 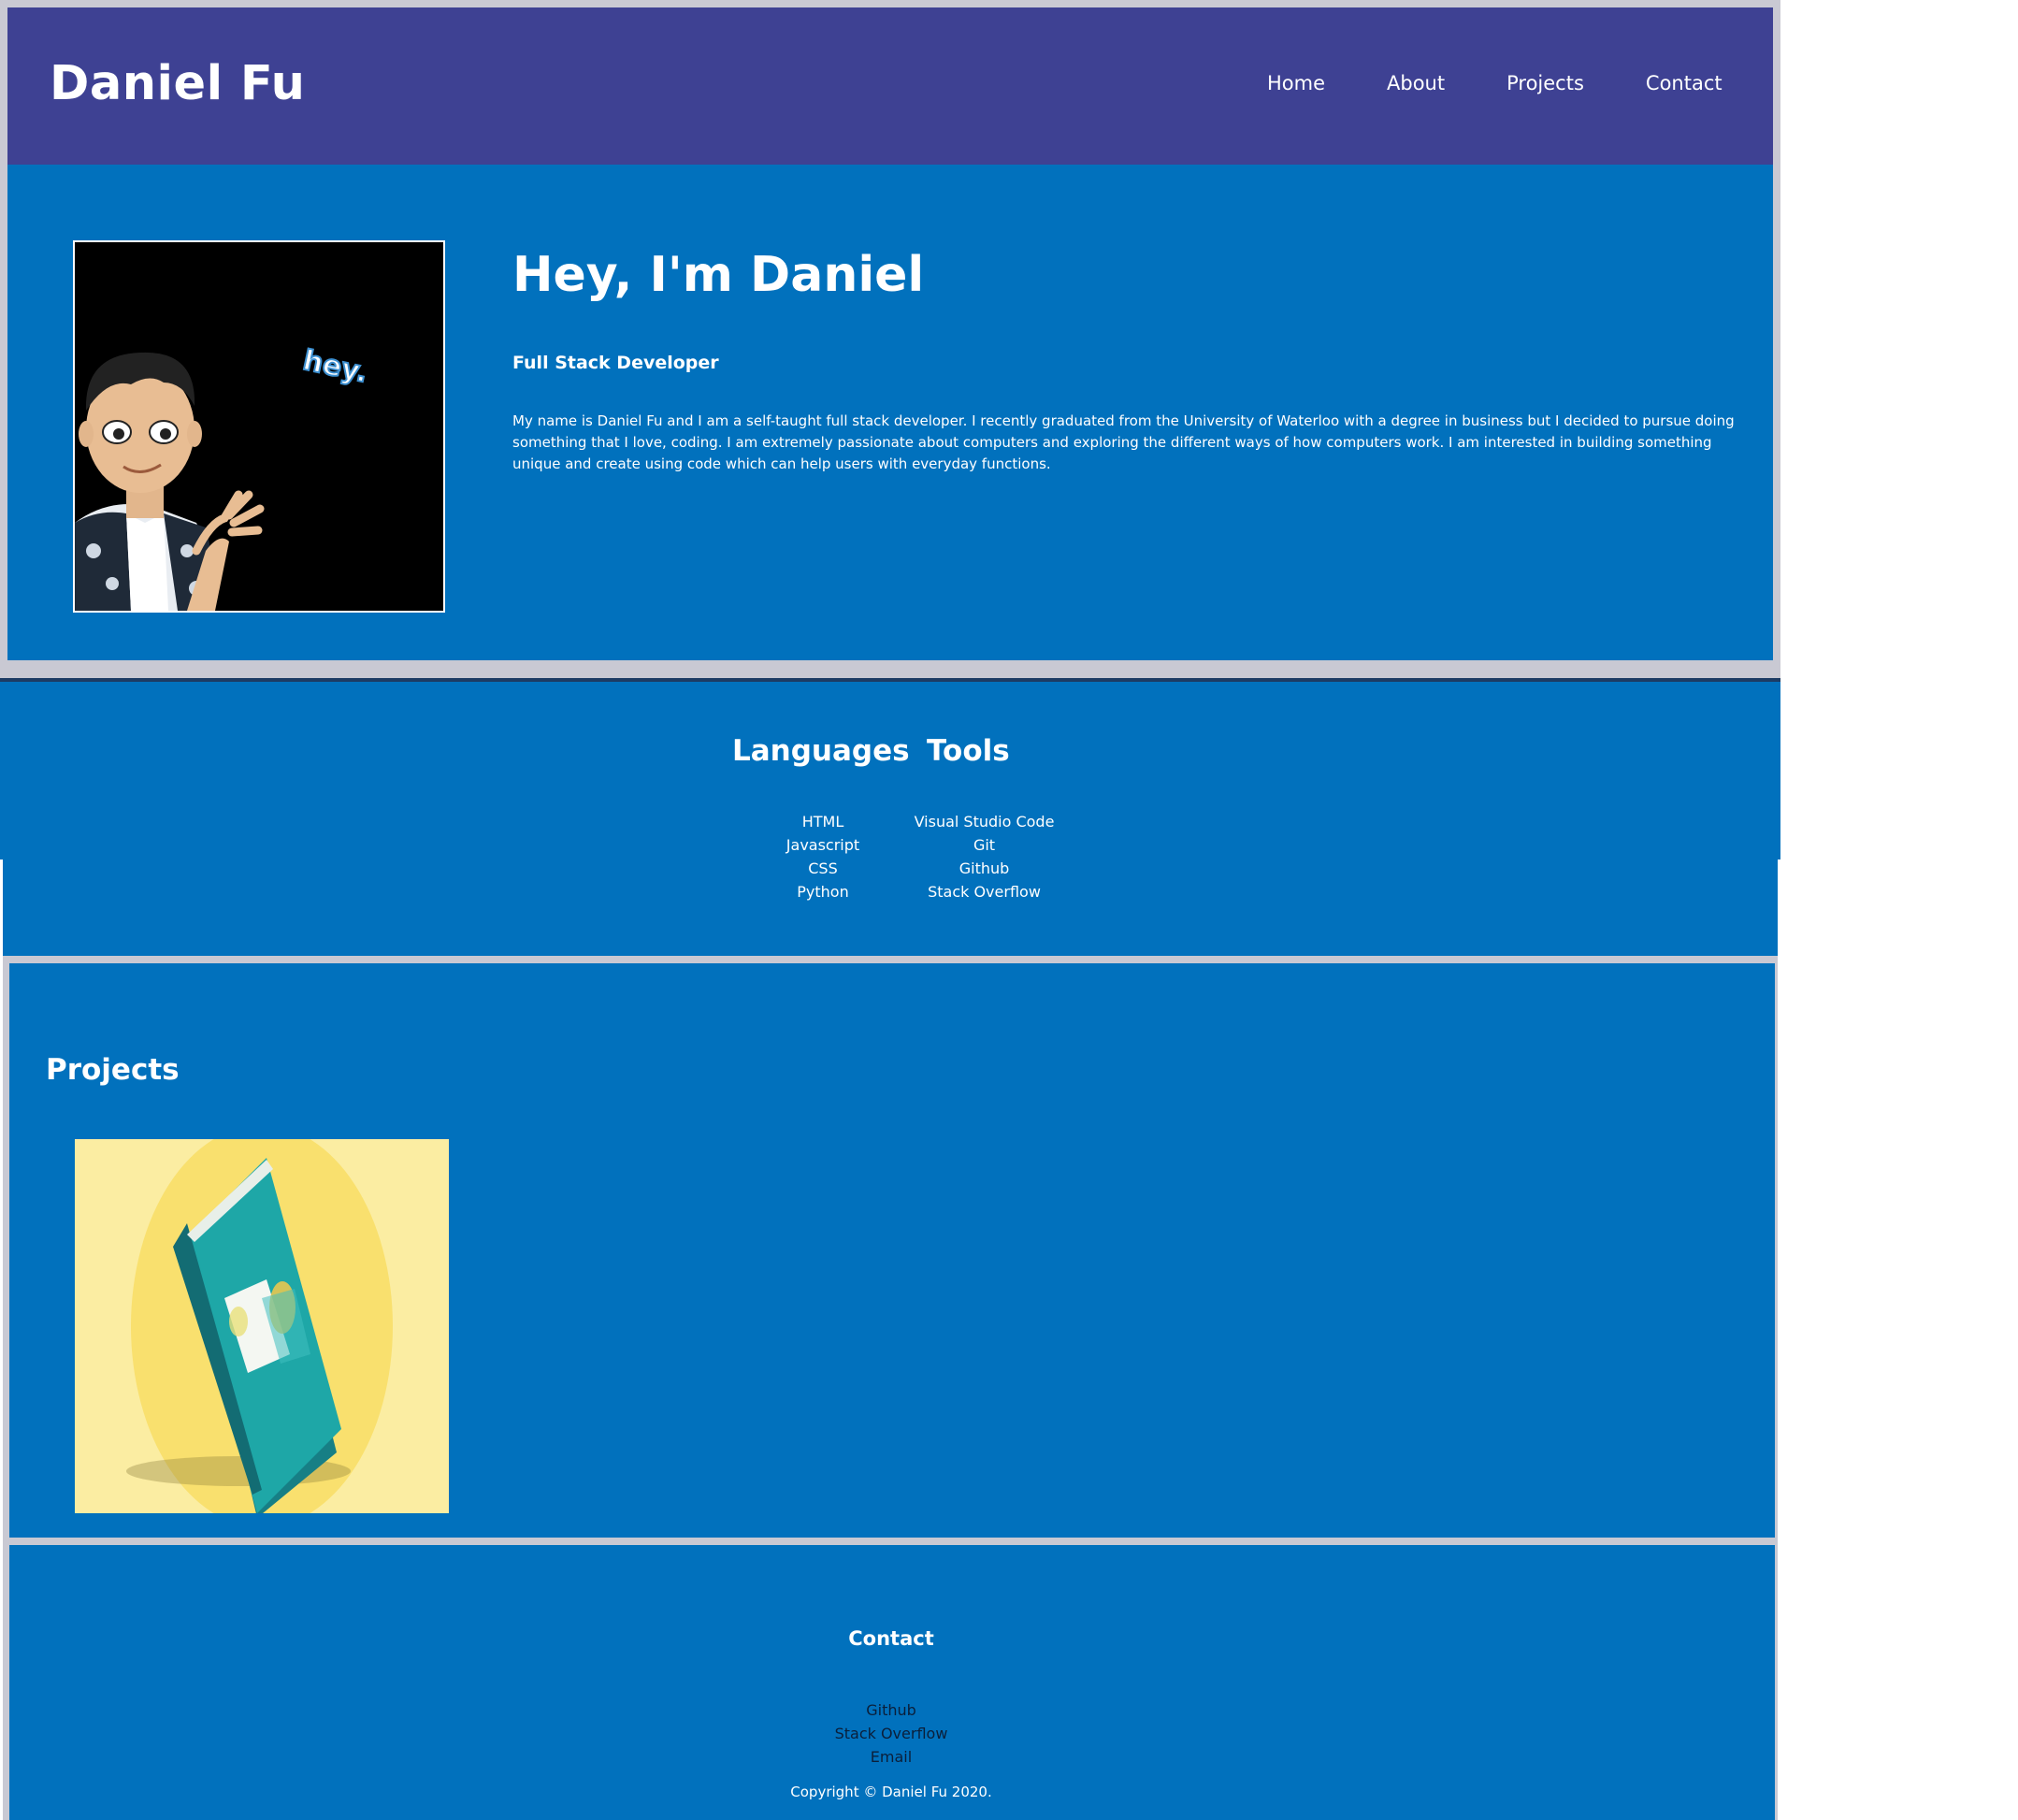 What do you see at coordinates (891, 1792) in the screenshot?
I see `copyright: Copyright © Daniel Fu 2020.` at bounding box center [891, 1792].